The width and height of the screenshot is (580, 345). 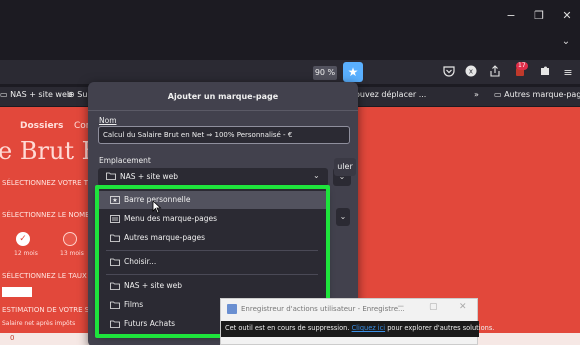 What do you see at coordinates (290, 16) in the screenshot?
I see `title-bar` at bounding box center [290, 16].